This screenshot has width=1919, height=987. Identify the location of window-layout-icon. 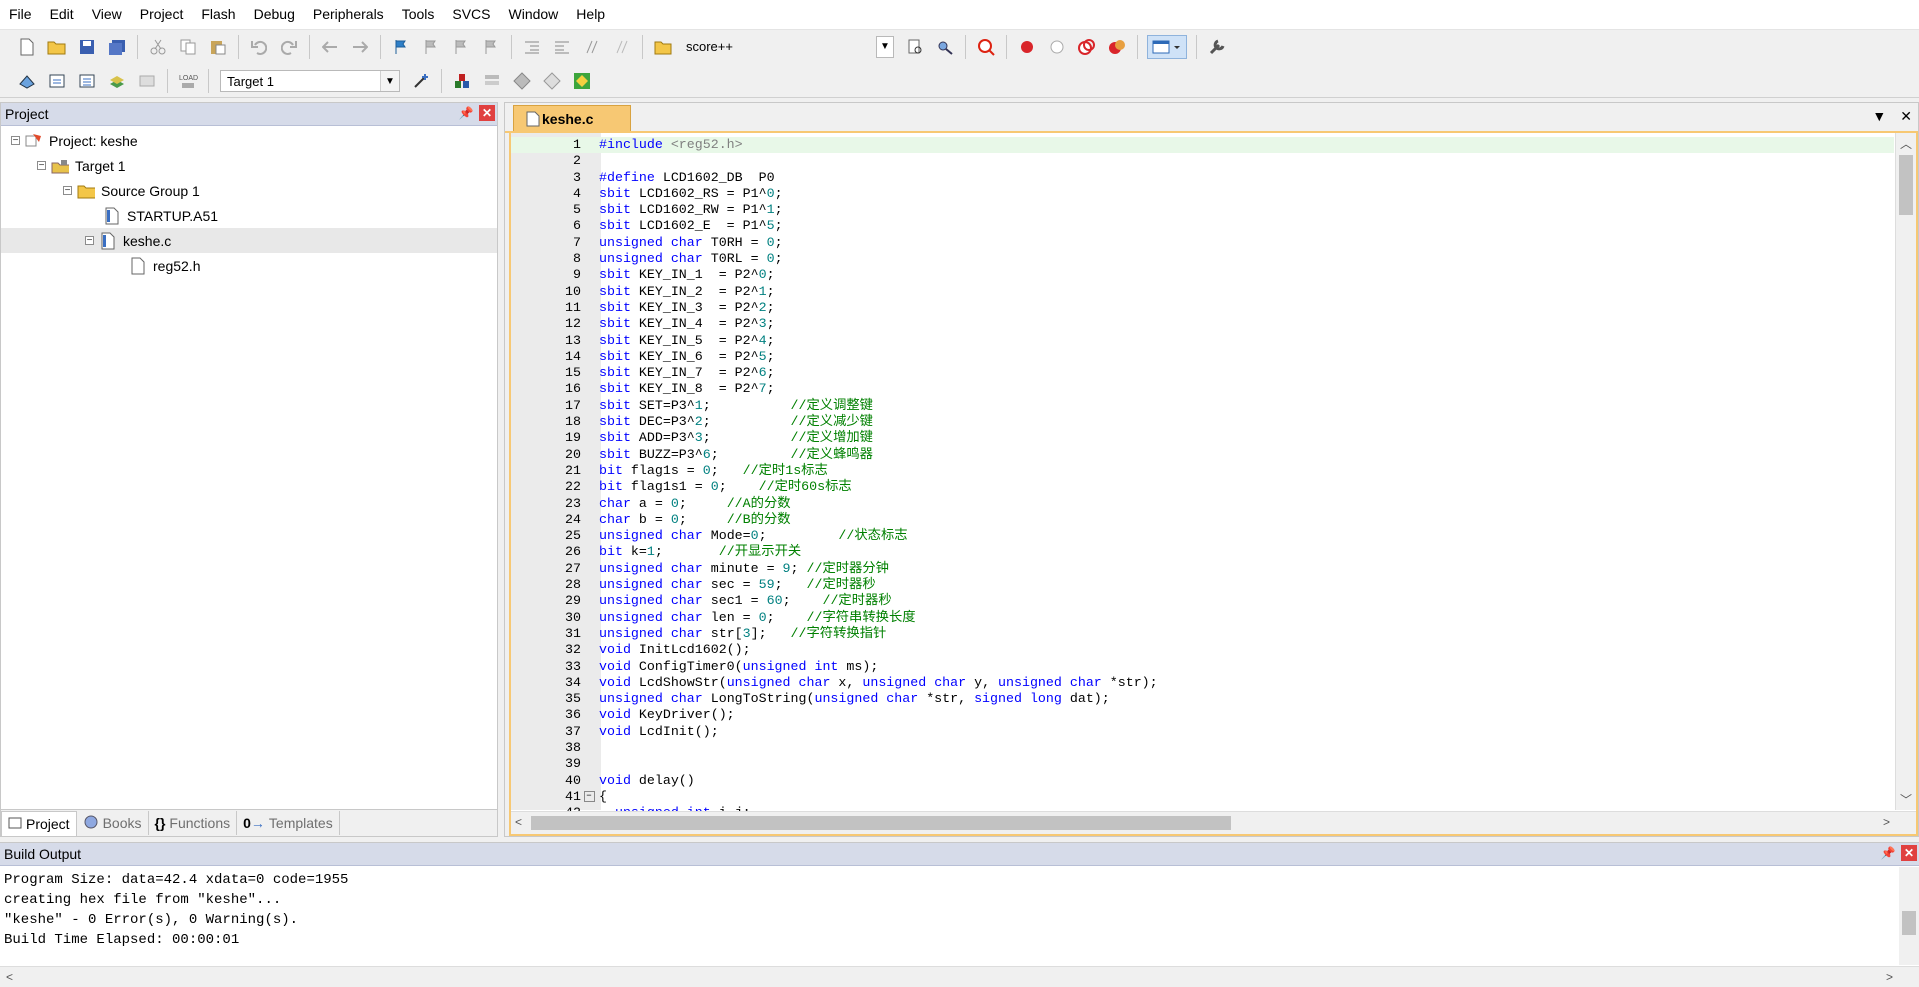
(1167, 46).